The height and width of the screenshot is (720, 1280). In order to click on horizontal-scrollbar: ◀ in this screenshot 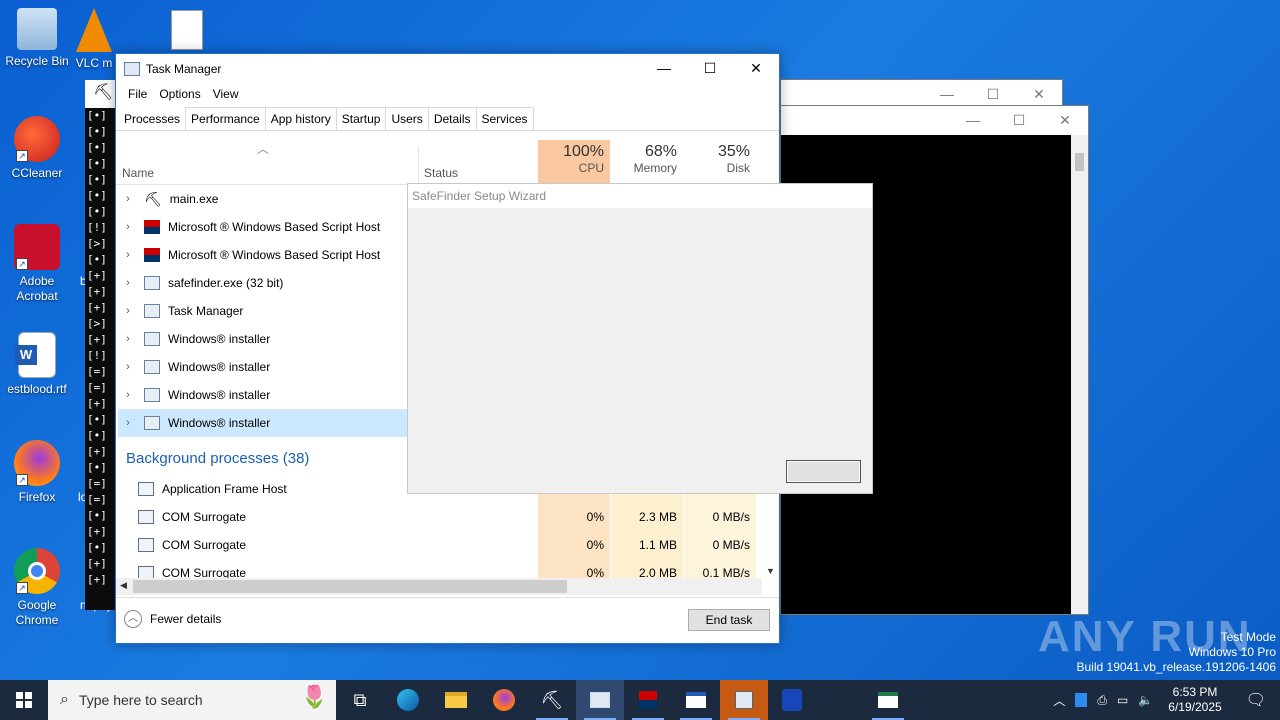, I will do `click(439, 586)`.